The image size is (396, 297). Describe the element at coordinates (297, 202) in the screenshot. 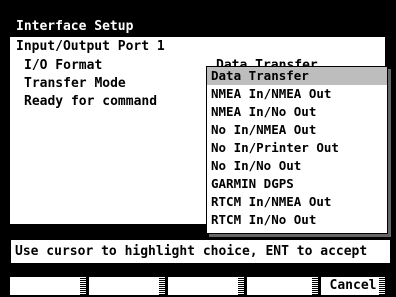

I see `menu-item-rtcm-in-nmea-out: RTCM In/NMEA Out` at that location.